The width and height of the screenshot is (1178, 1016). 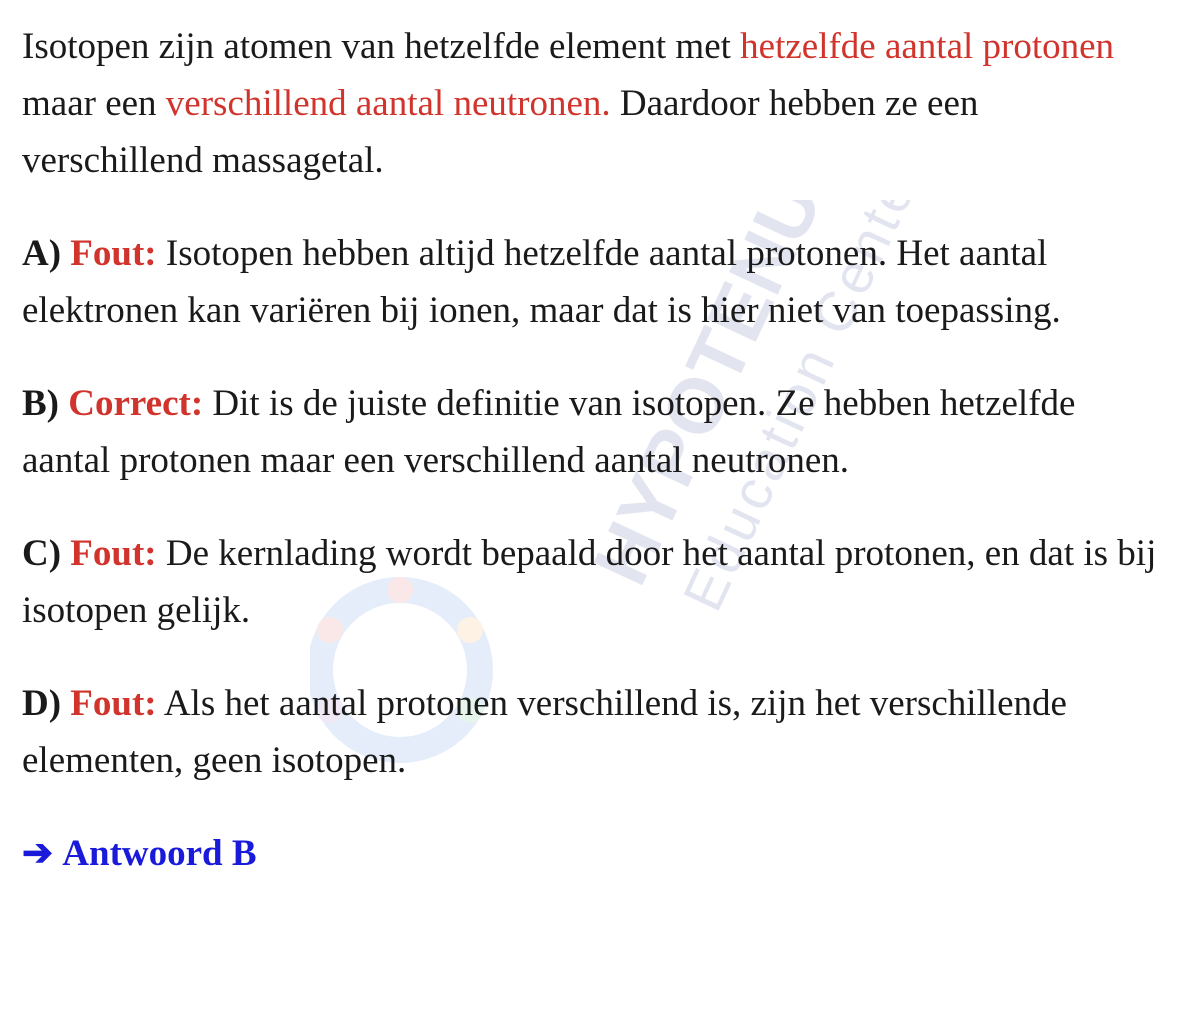 What do you see at coordinates (159, 853) in the screenshot?
I see `answer-label: Antwoord B` at bounding box center [159, 853].